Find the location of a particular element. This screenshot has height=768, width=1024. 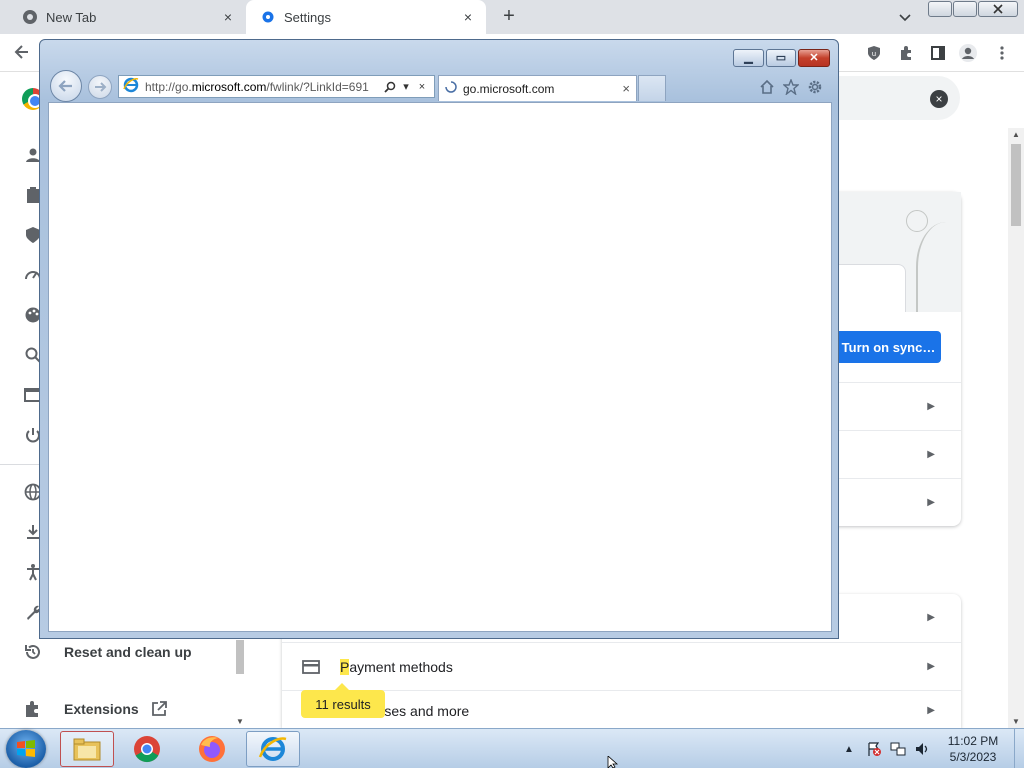

folder-icon is located at coordinates (87, 749).